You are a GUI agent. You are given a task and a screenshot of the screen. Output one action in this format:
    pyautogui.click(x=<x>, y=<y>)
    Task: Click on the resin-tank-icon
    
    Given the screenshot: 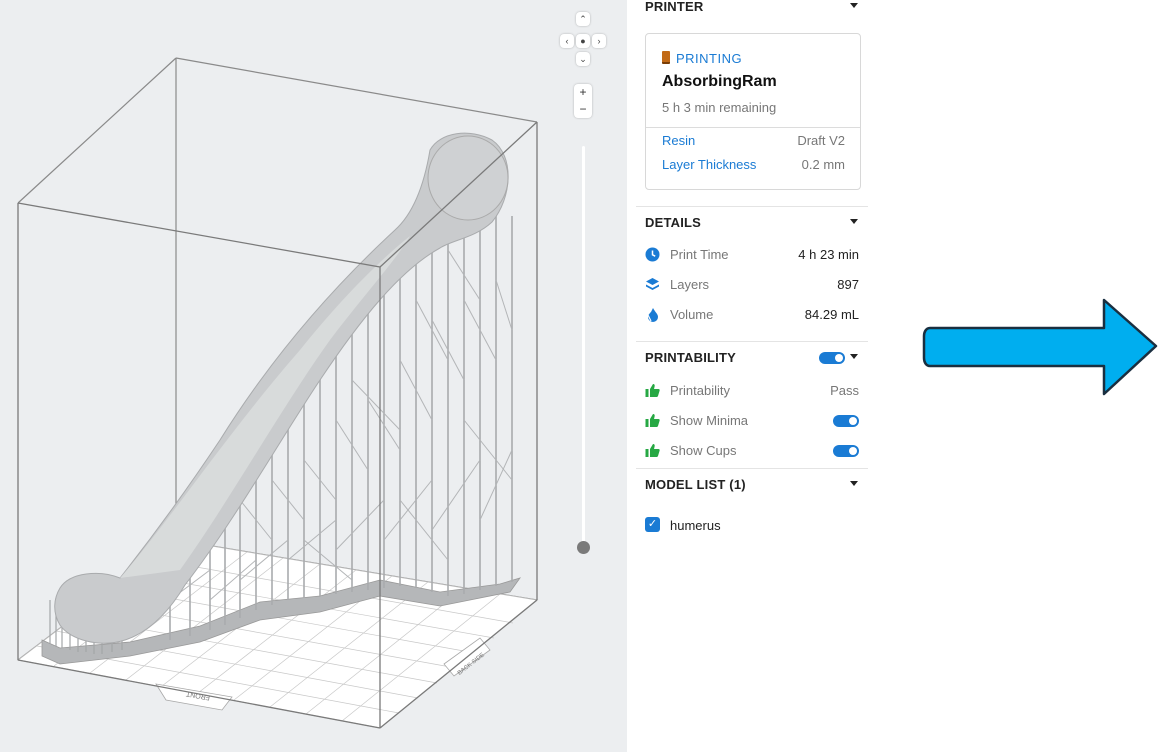 What is the action you would take?
    pyautogui.click(x=666, y=57)
    